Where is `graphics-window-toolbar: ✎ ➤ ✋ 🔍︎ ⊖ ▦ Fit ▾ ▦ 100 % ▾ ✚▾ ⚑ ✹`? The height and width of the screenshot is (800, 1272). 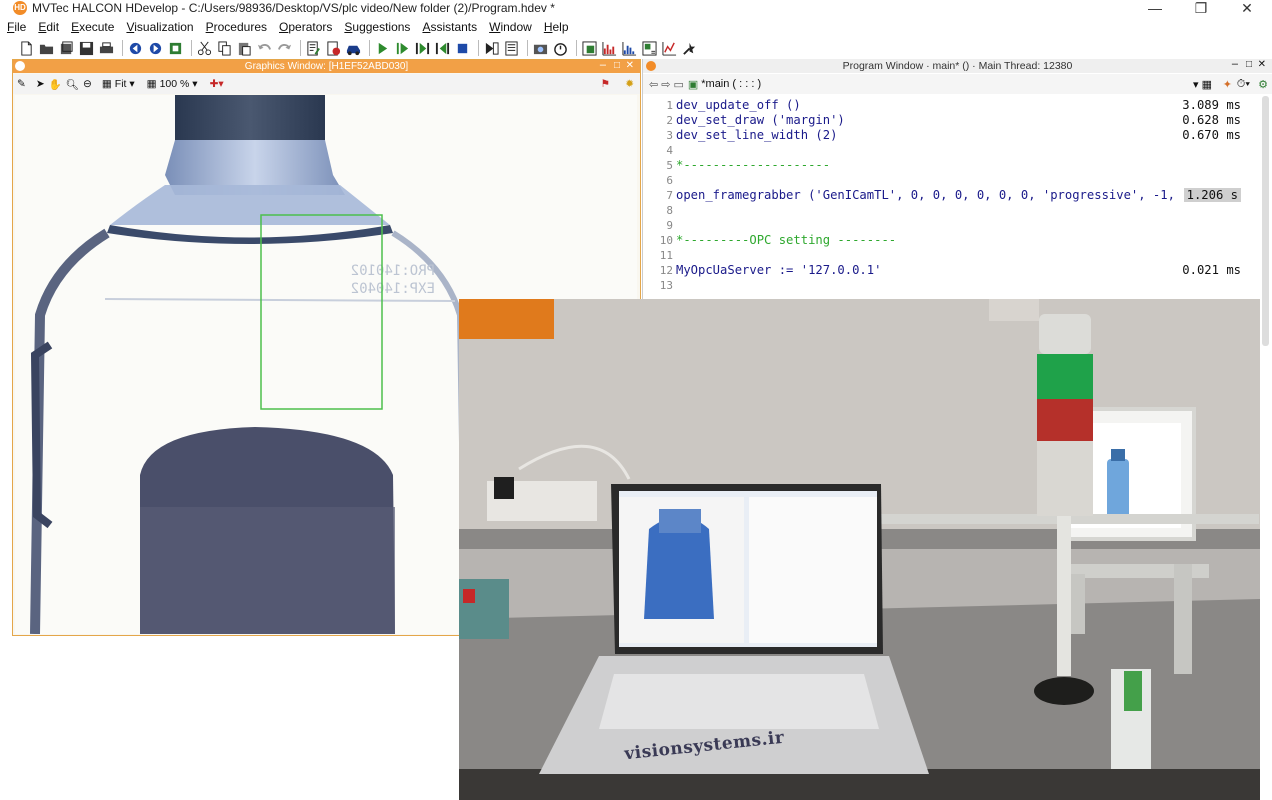 graphics-window-toolbar: ✎ ➤ ✋ 🔍︎ ⊖ ▦ Fit ▾ ▦ 100 % ▾ ✚▾ ⚑ ✹ is located at coordinates (326, 84).